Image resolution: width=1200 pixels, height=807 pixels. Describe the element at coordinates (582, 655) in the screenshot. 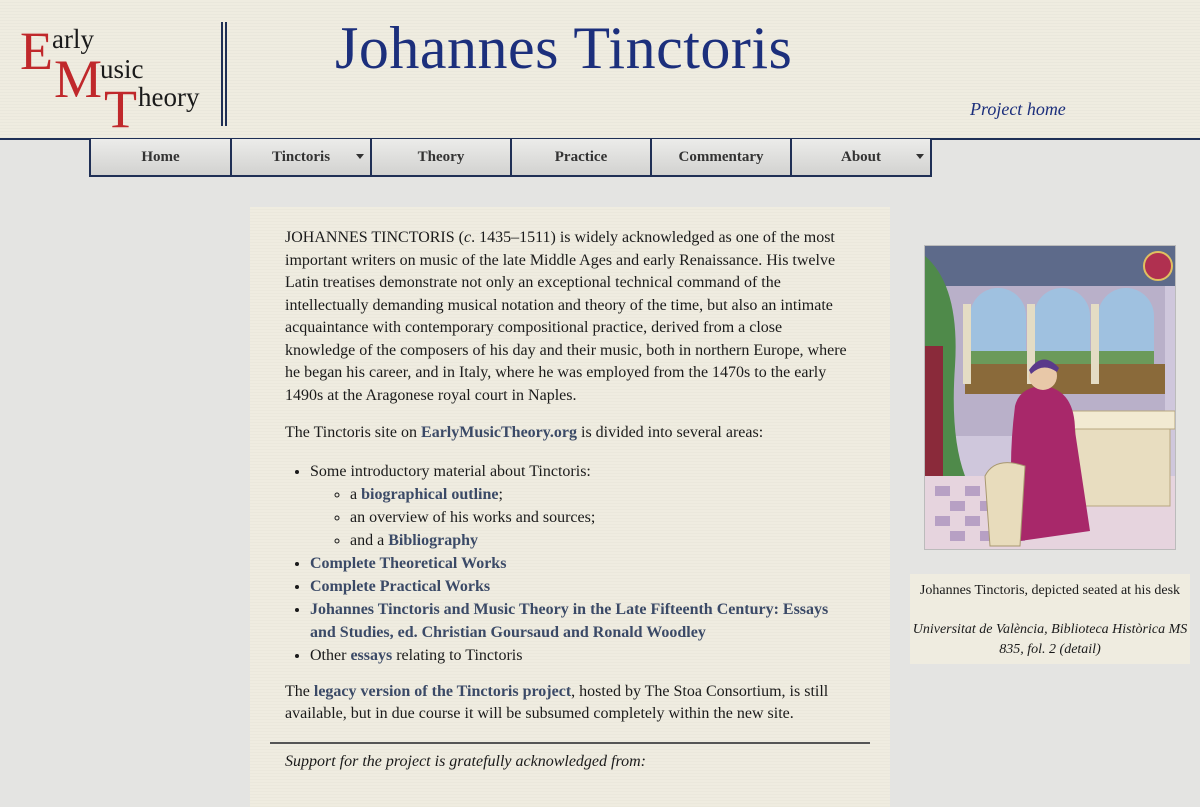

I see `list-item: Other essays relating to Tinctoris` at that location.